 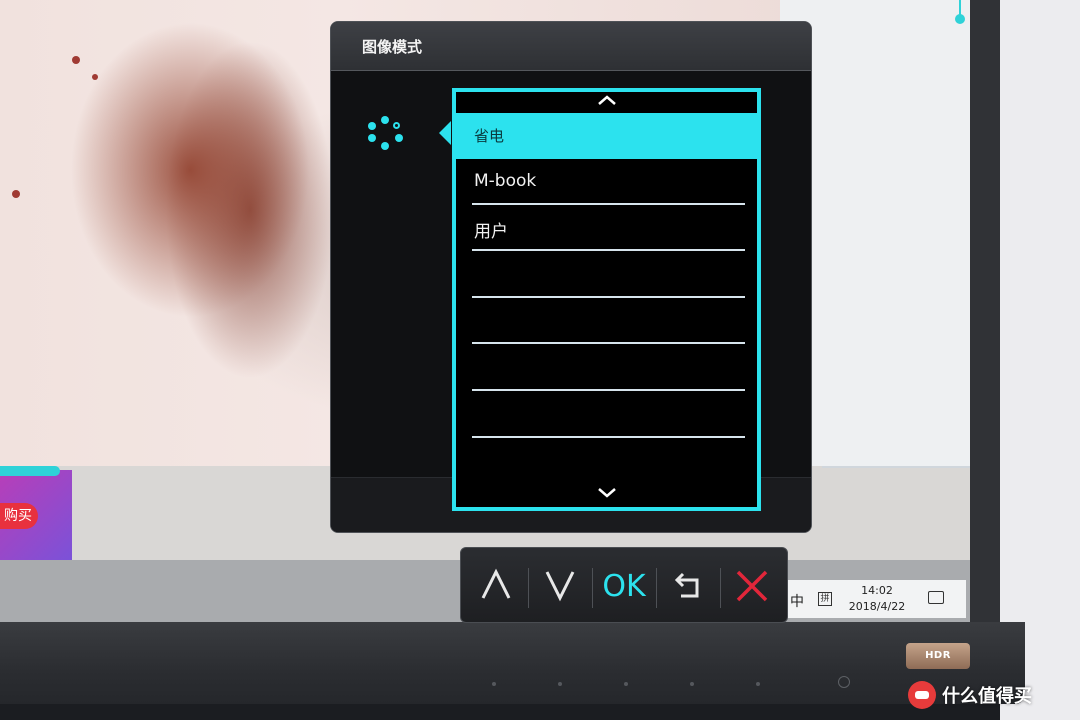 What do you see at coordinates (512, 663) in the screenshot?
I see `monitor-bezel-bottom` at bounding box center [512, 663].